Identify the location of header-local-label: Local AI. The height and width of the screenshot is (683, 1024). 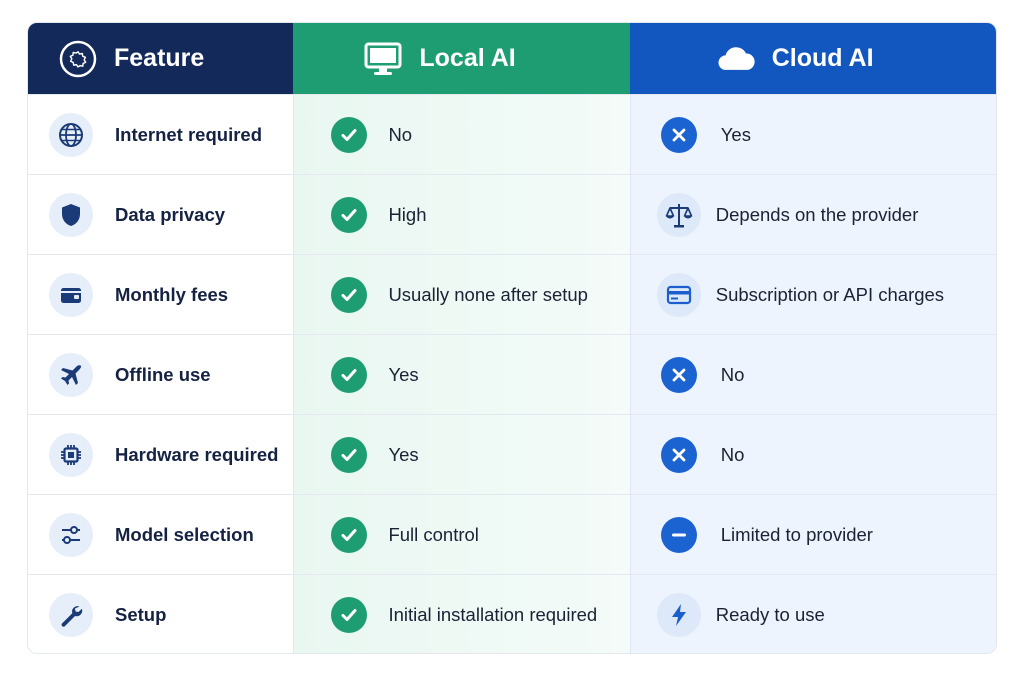
(467, 58).